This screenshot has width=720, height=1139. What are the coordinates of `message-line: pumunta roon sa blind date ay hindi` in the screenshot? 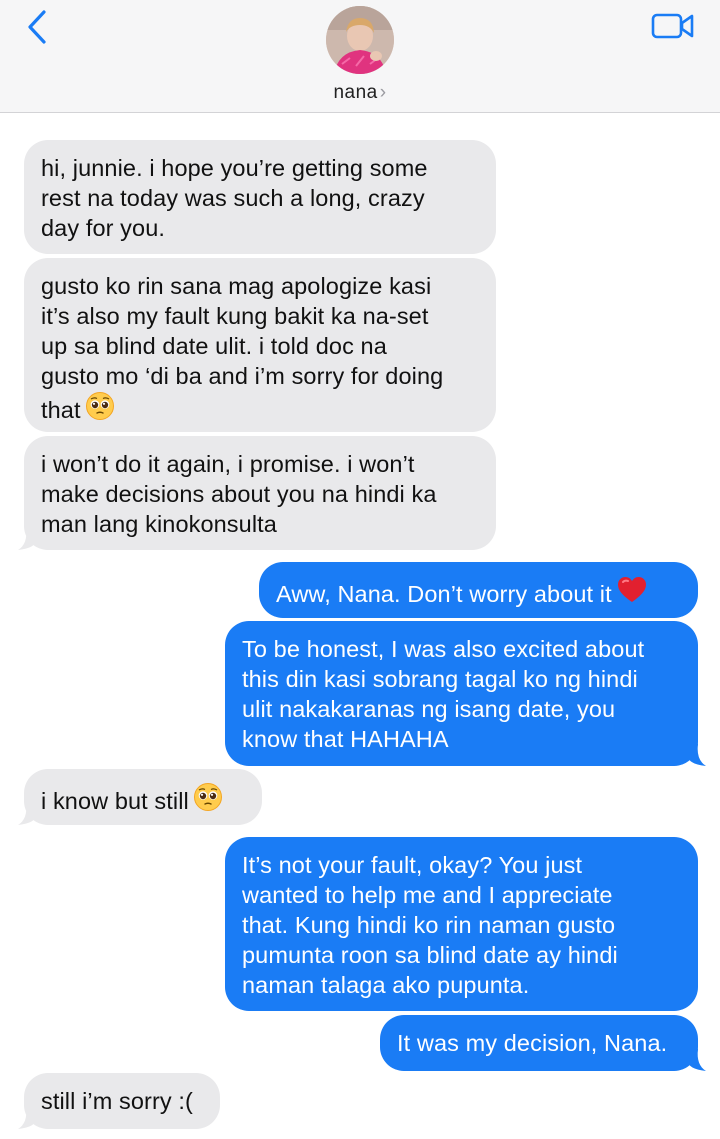 It's located at (430, 955).